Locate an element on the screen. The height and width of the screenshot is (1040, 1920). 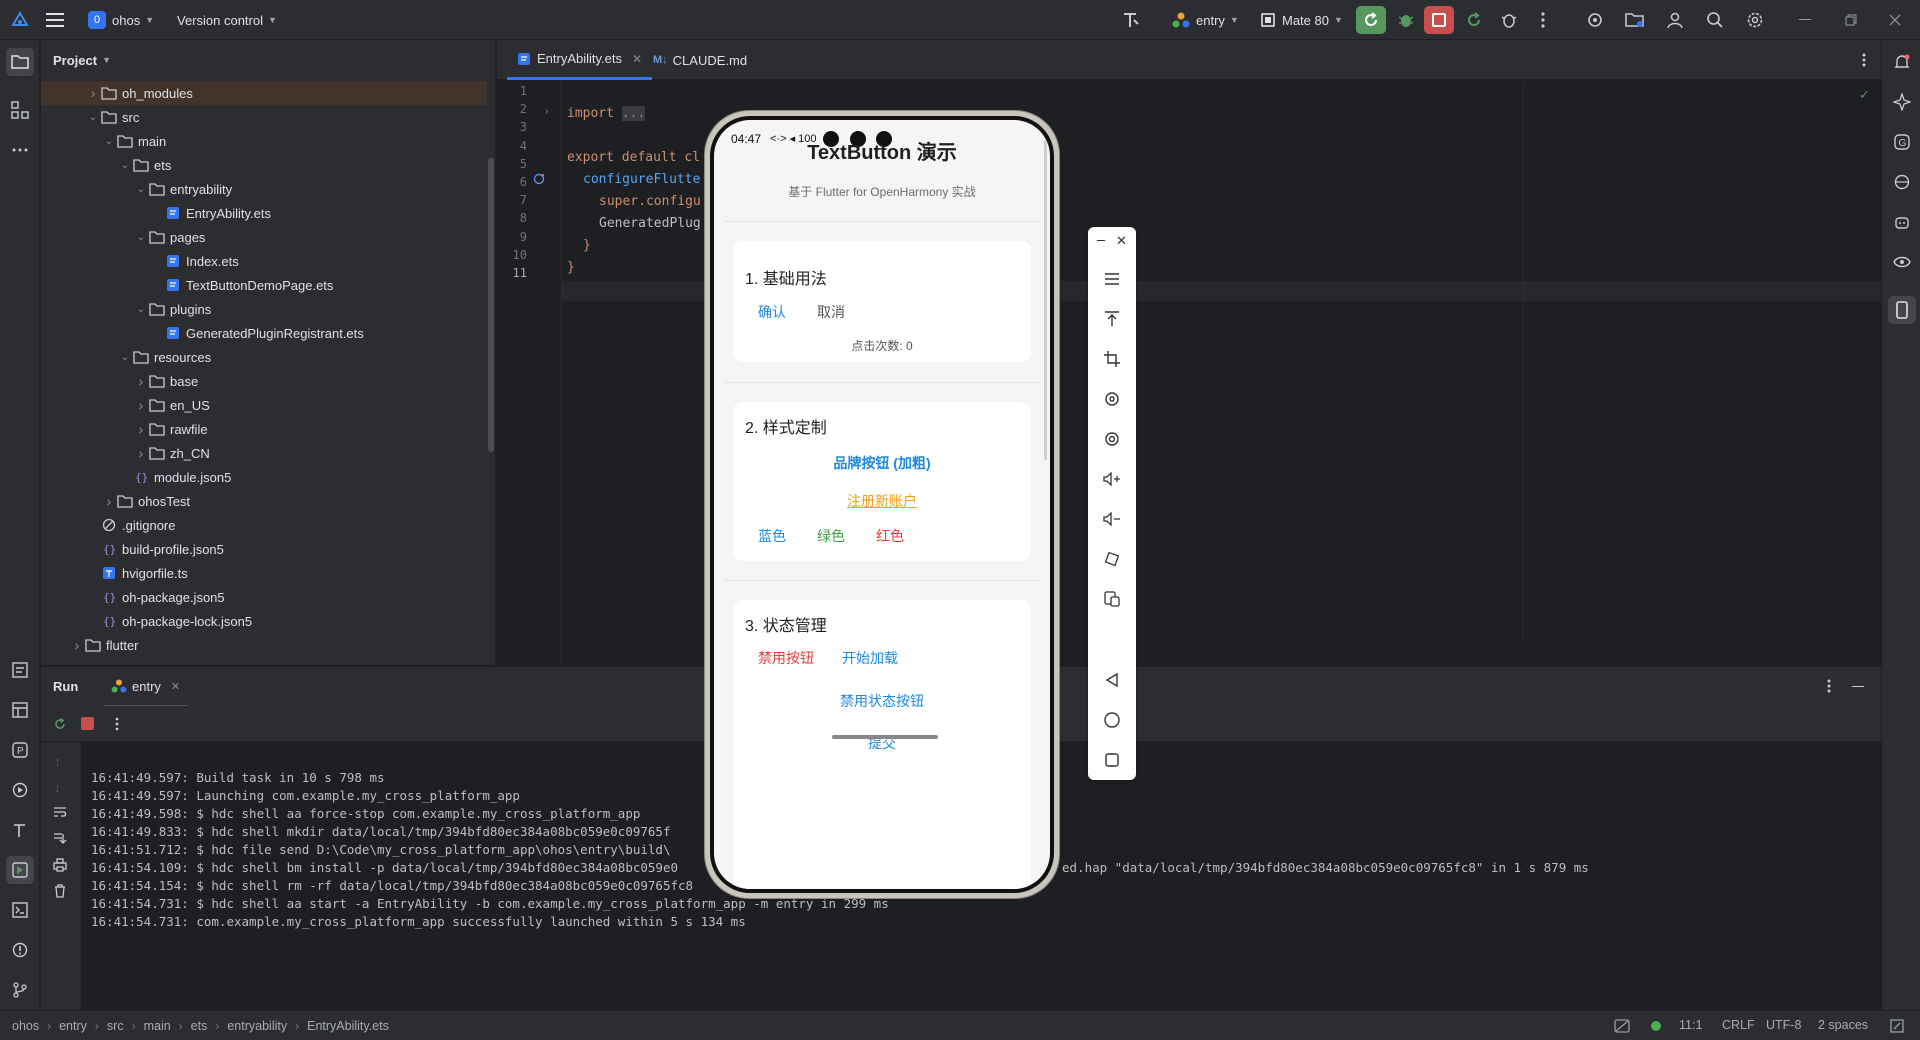
more-horizontal-icon is located at coordinates (20, 150).